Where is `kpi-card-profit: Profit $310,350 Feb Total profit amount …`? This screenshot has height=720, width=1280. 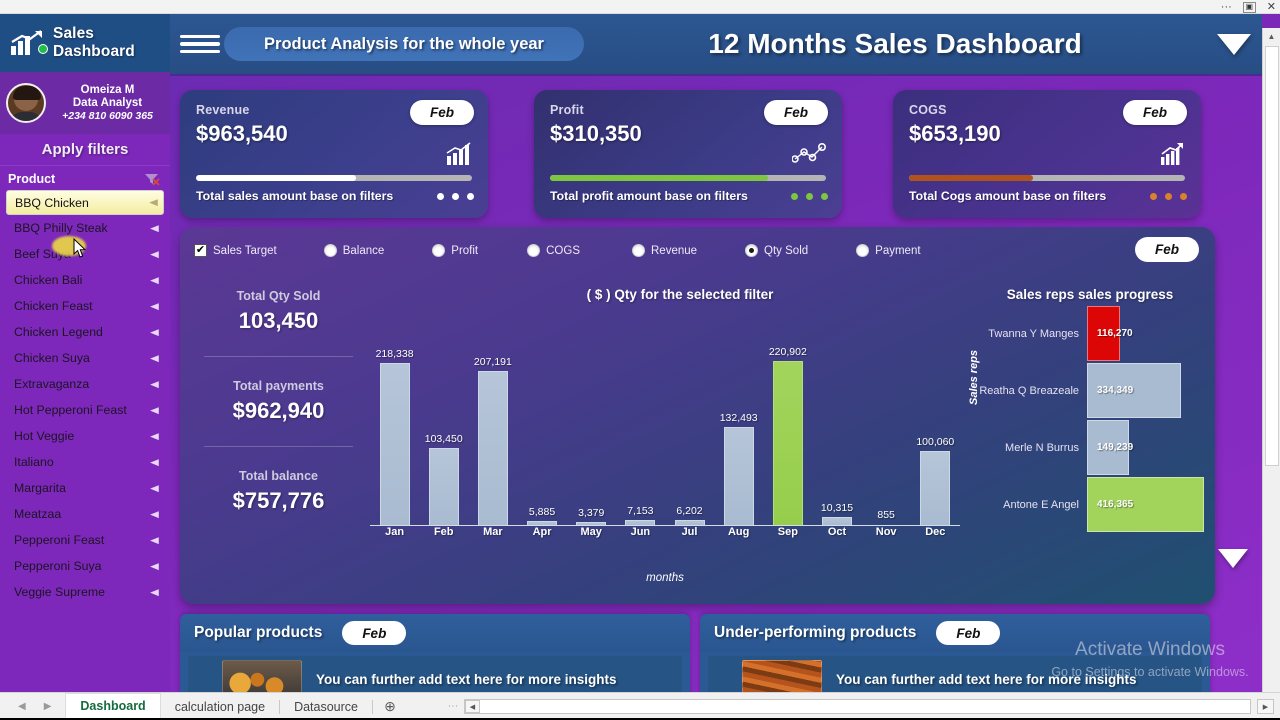 kpi-card-profit: Profit $310,350 Feb Total profit amount … is located at coordinates (688, 154).